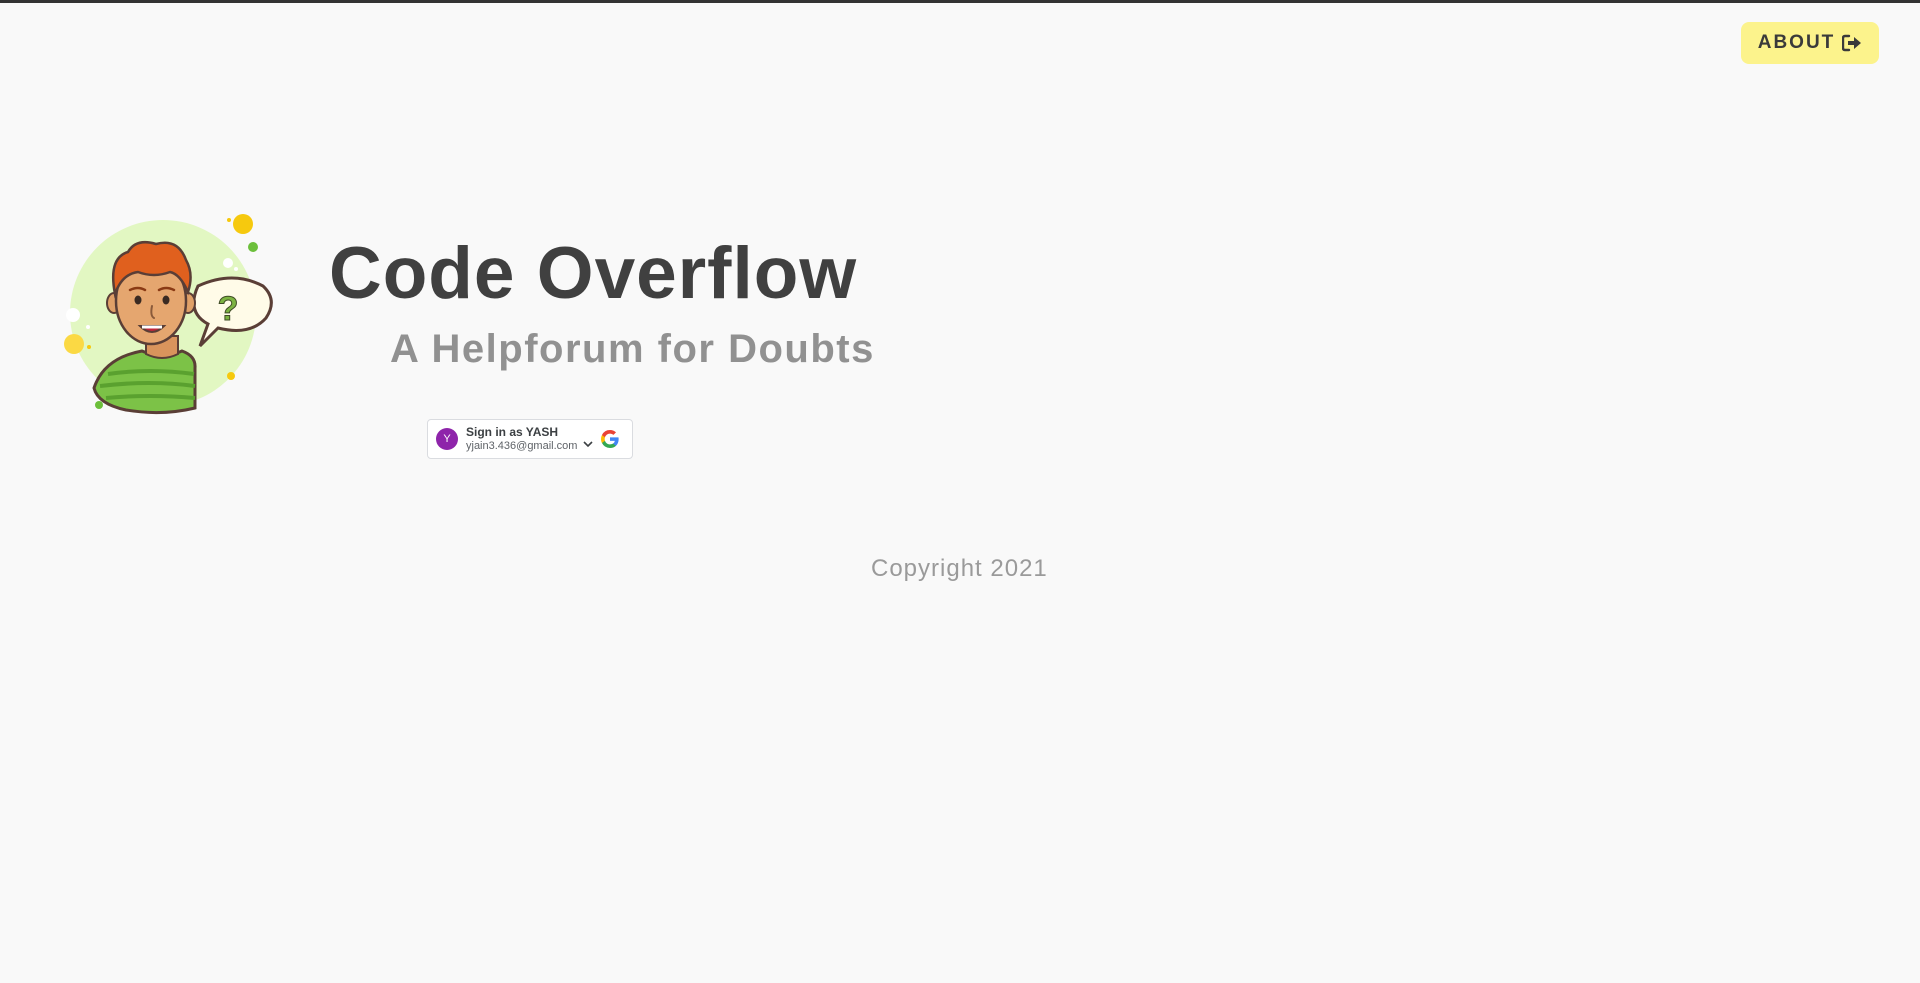 Image resolution: width=1920 pixels, height=983 pixels. I want to click on account-email: yjain3.436@gmail.com, so click(522, 445).